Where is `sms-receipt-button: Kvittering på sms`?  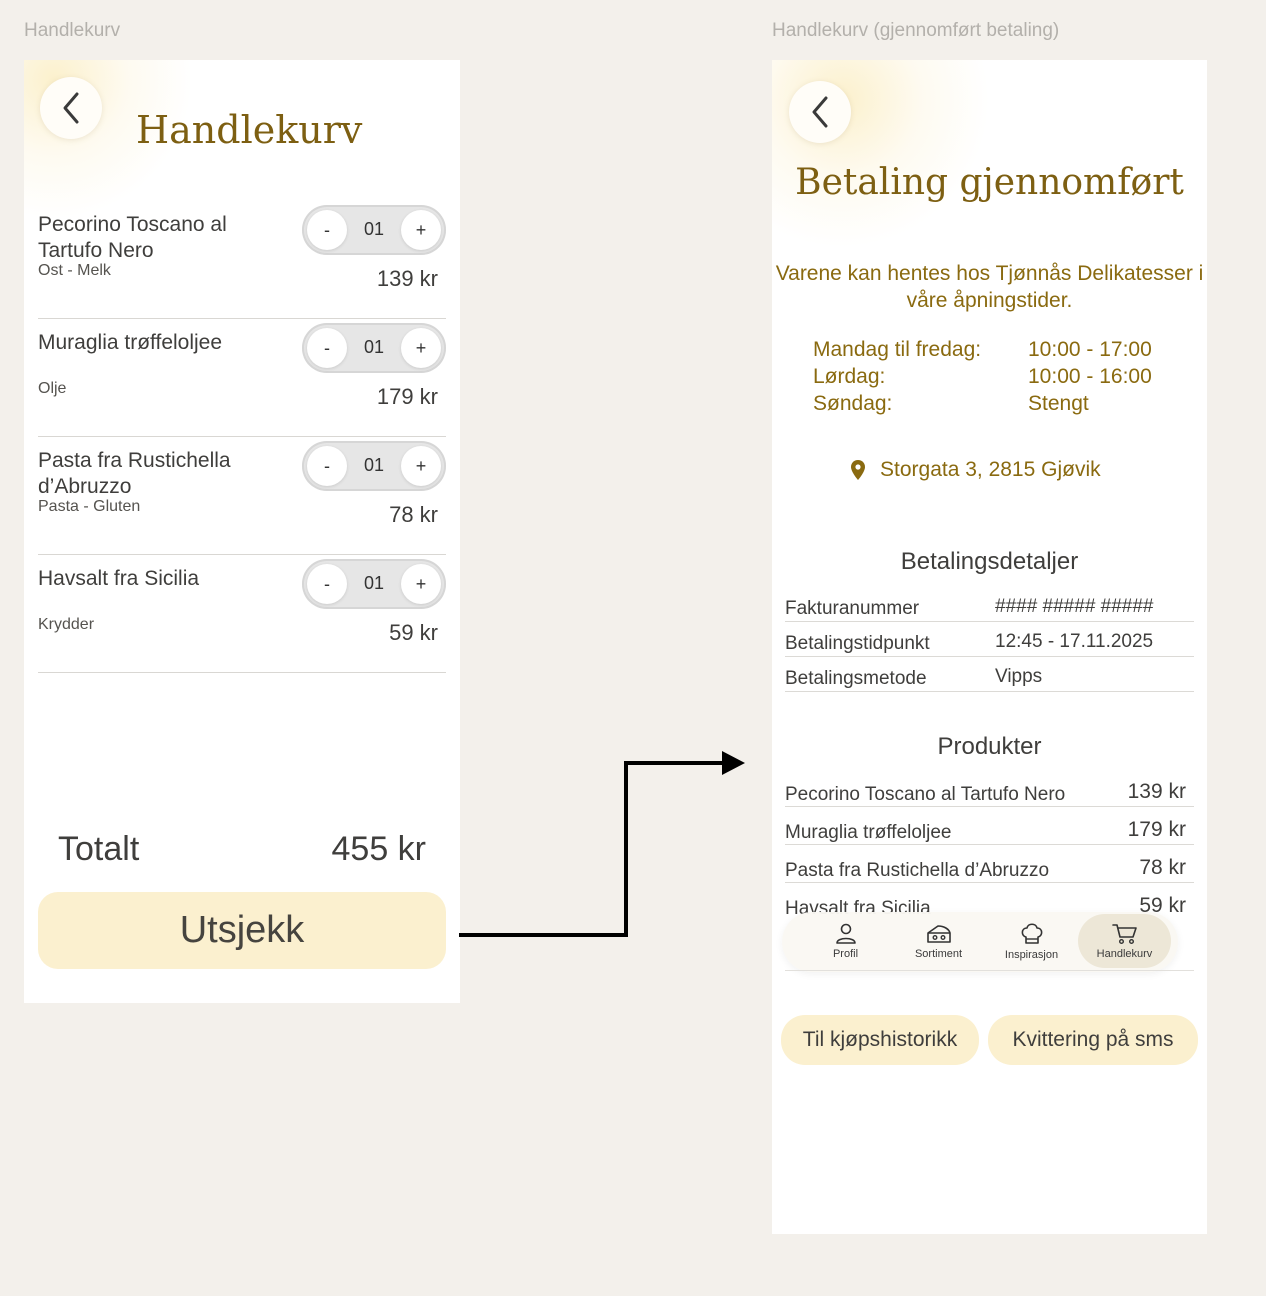 sms-receipt-button: Kvittering på sms is located at coordinates (1093, 1040).